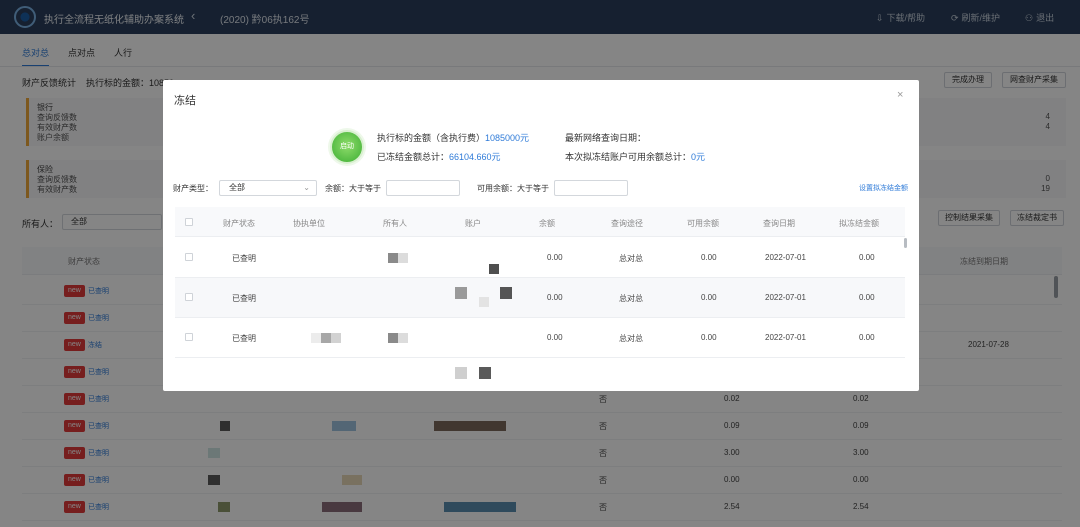 The height and width of the screenshot is (527, 1080). I want to click on set-freeze-amount-link: 设置拟冻结金额, so click(883, 188).